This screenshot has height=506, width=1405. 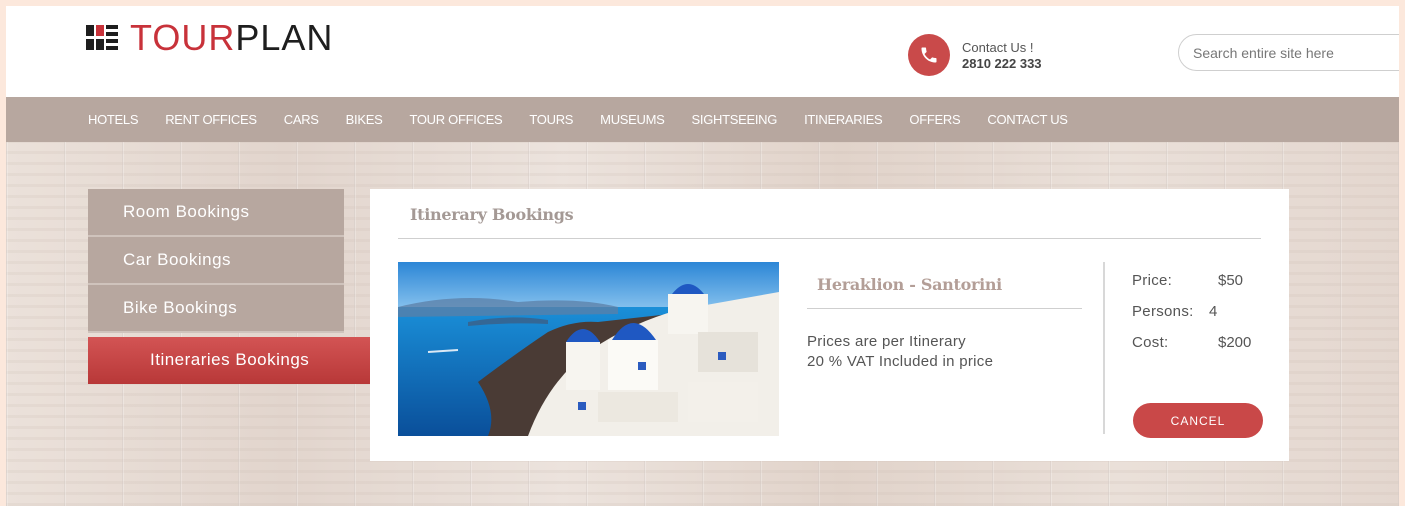 What do you see at coordinates (1198, 420) in the screenshot?
I see `cancel-button: CANCEL` at bounding box center [1198, 420].